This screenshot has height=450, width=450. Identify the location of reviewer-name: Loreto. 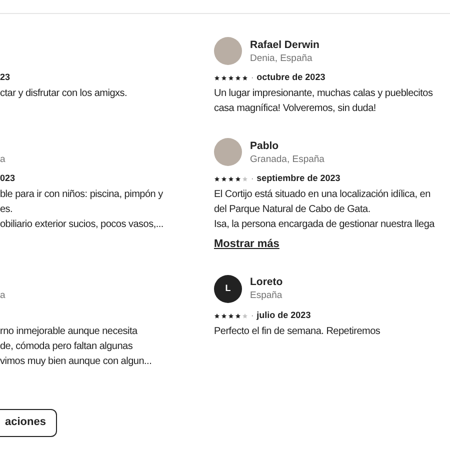
(266, 282).